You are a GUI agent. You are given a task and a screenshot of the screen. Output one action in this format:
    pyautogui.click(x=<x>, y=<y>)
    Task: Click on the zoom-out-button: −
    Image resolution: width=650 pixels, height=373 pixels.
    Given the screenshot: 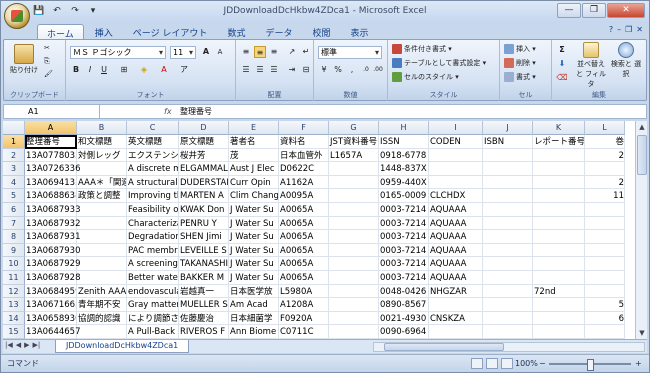 What is the action you would take?
    pyautogui.click(x=542, y=363)
    